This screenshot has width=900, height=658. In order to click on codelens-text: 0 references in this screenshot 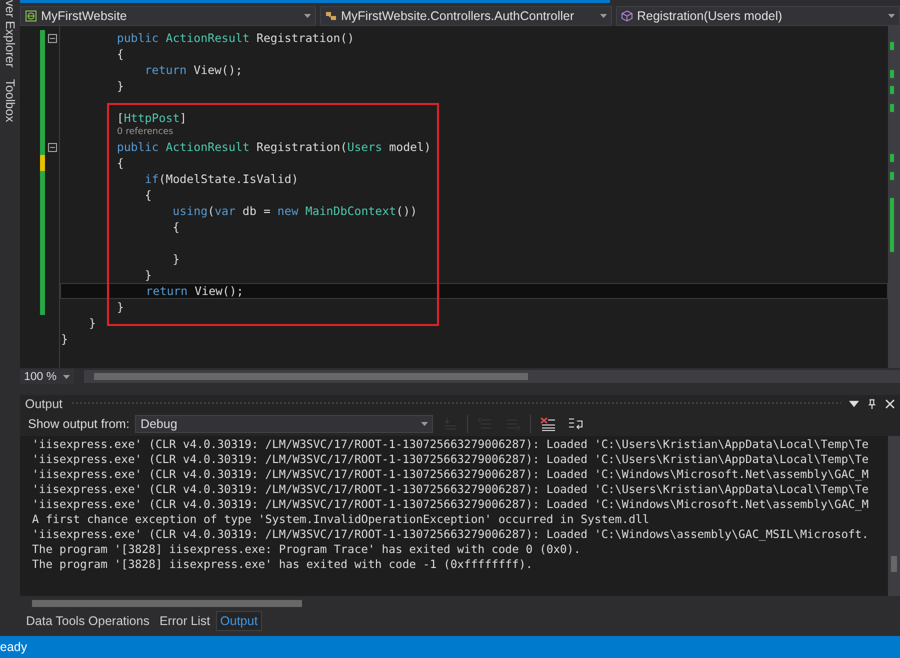, I will do `click(145, 132)`.